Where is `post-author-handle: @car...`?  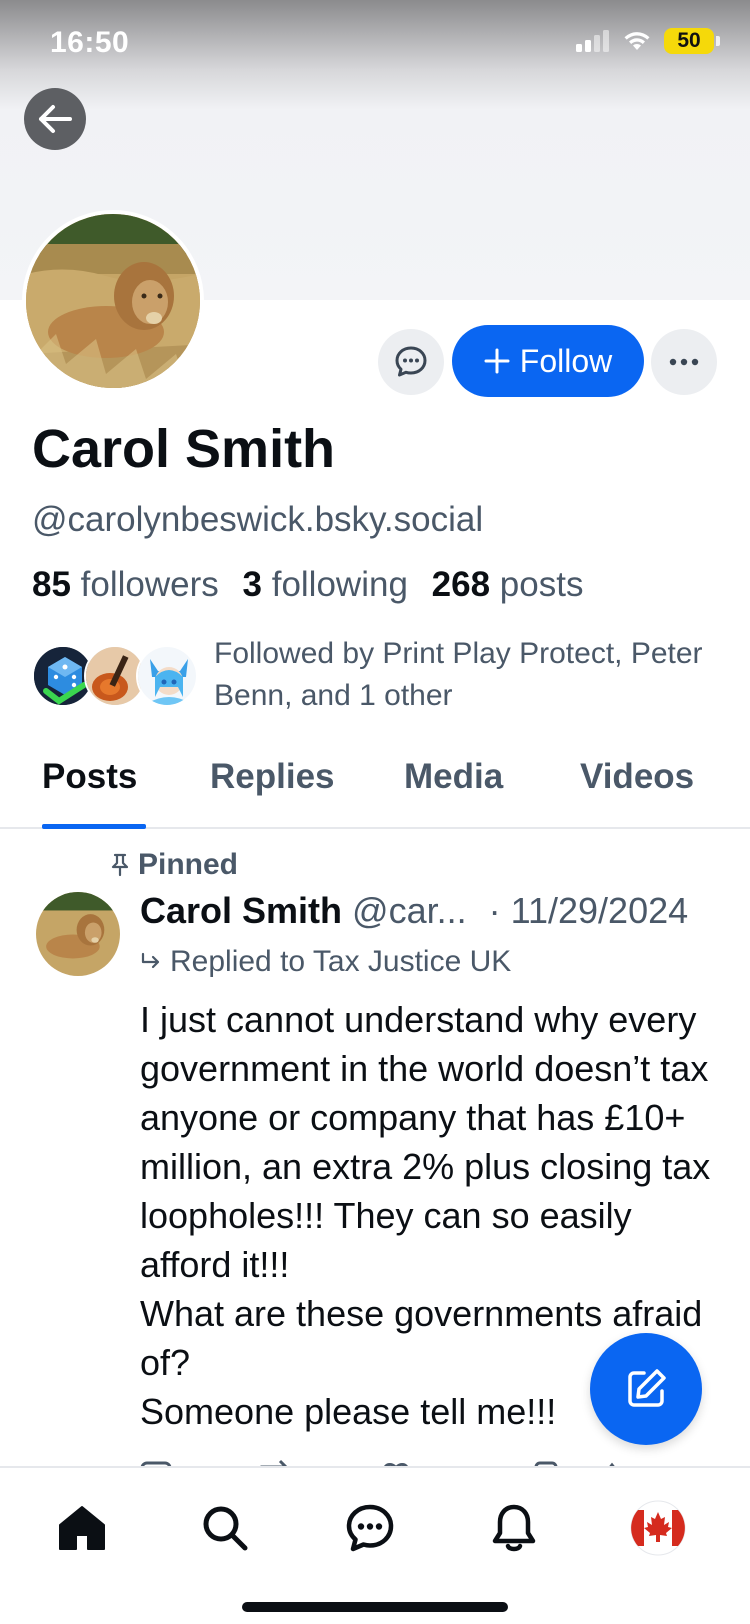 post-author-handle: @car... is located at coordinates (409, 910).